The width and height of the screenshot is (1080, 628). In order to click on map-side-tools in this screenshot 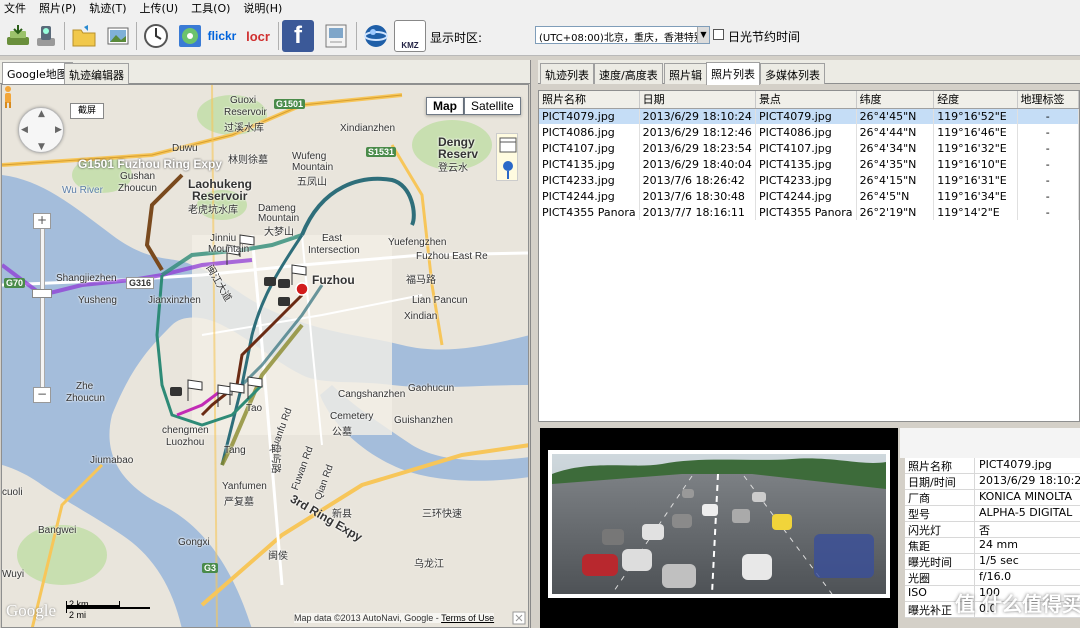, I will do `click(507, 157)`.